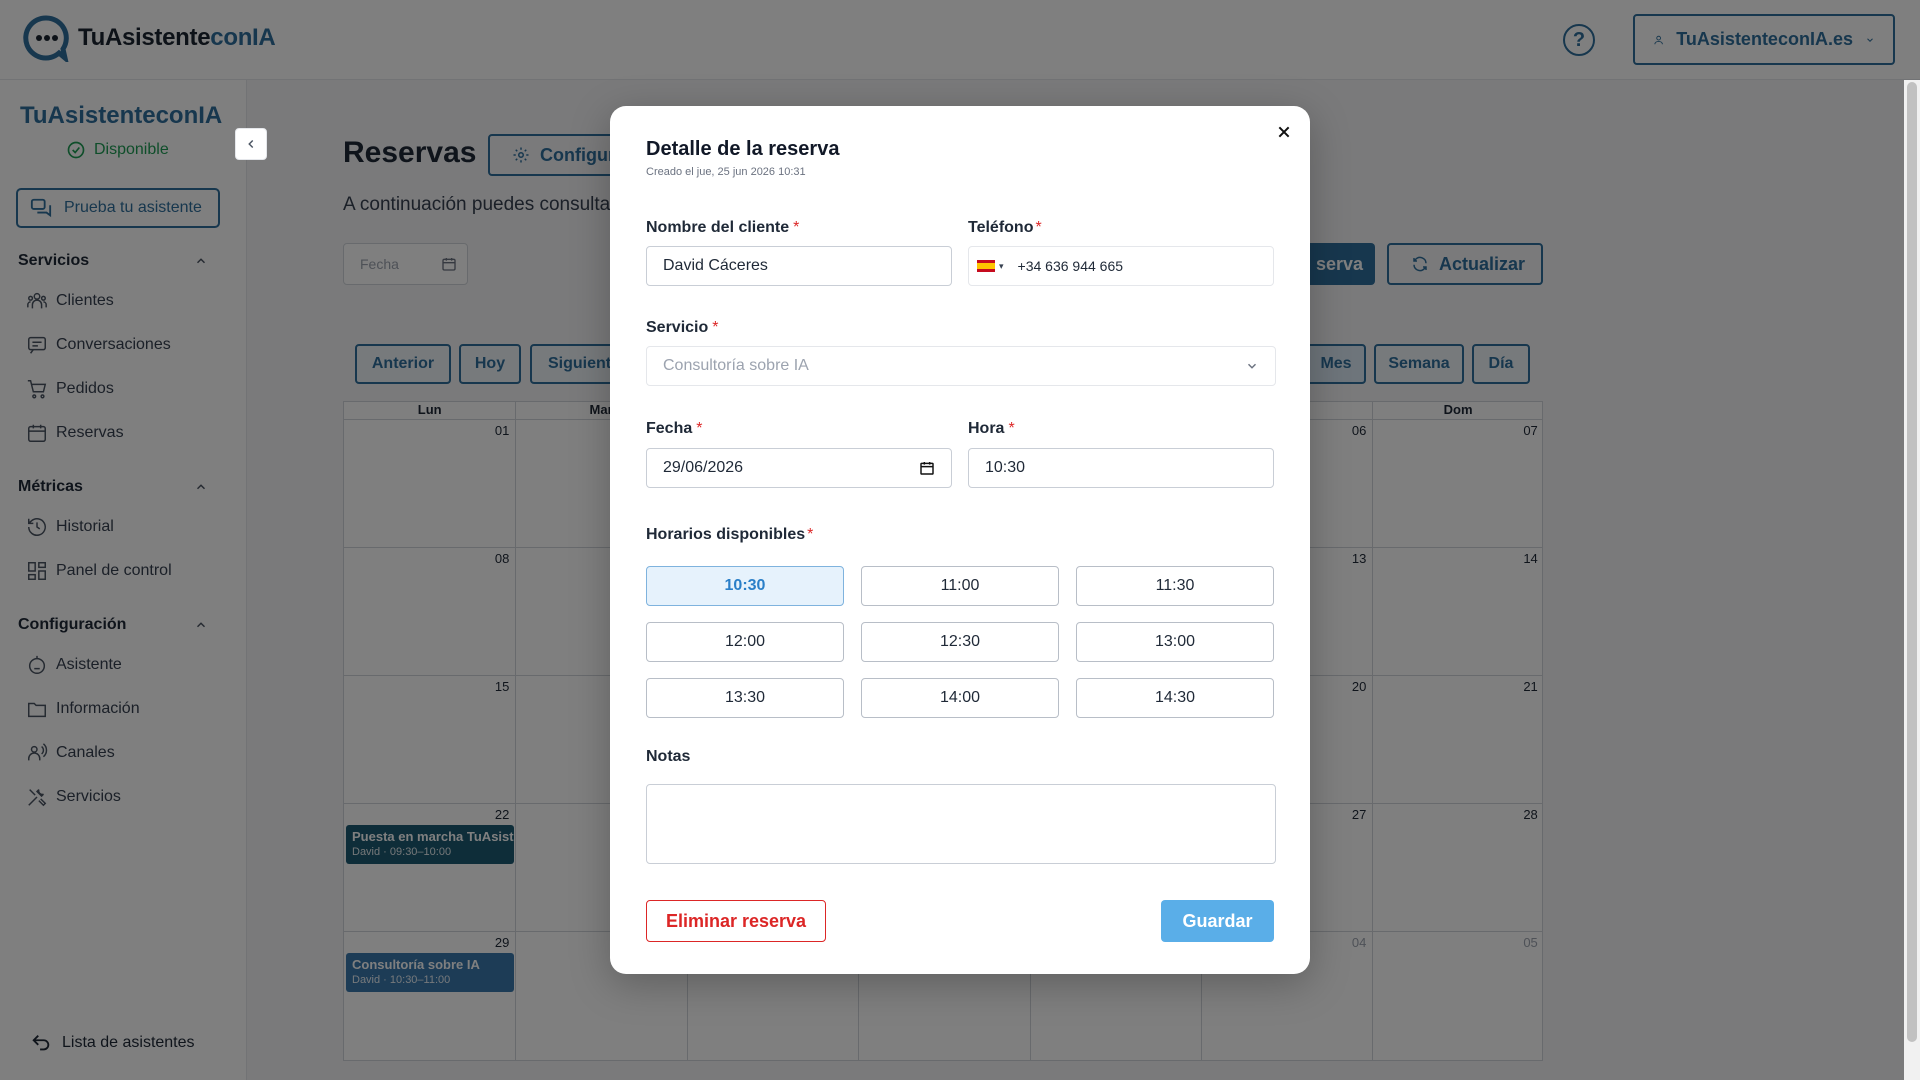 The image size is (1920, 1080). What do you see at coordinates (730, 534) in the screenshot?
I see `available-slots-label: Horarios disponibles *` at bounding box center [730, 534].